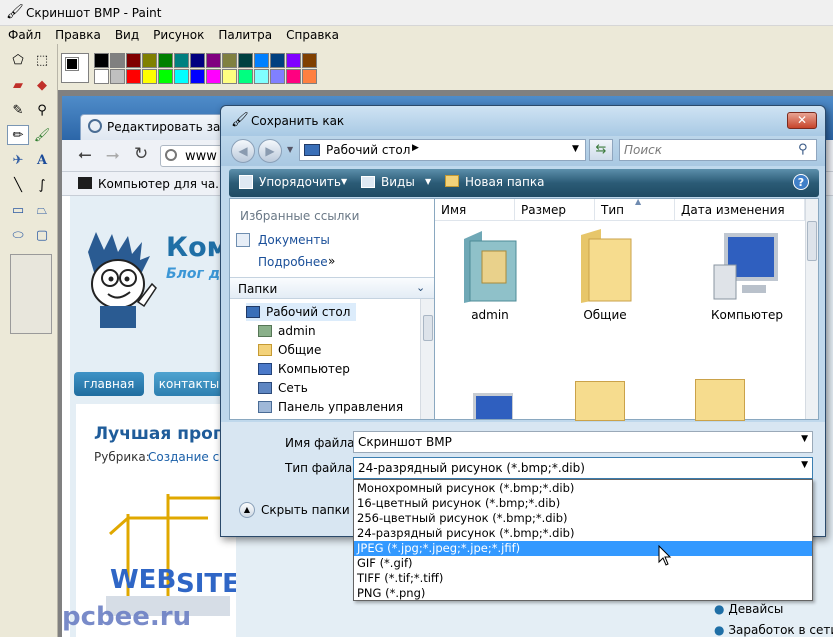 The image size is (833, 637). Describe the element at coordinates (18, 110) in the screenshot. I see `color-picker-icon: ✎` at that location.